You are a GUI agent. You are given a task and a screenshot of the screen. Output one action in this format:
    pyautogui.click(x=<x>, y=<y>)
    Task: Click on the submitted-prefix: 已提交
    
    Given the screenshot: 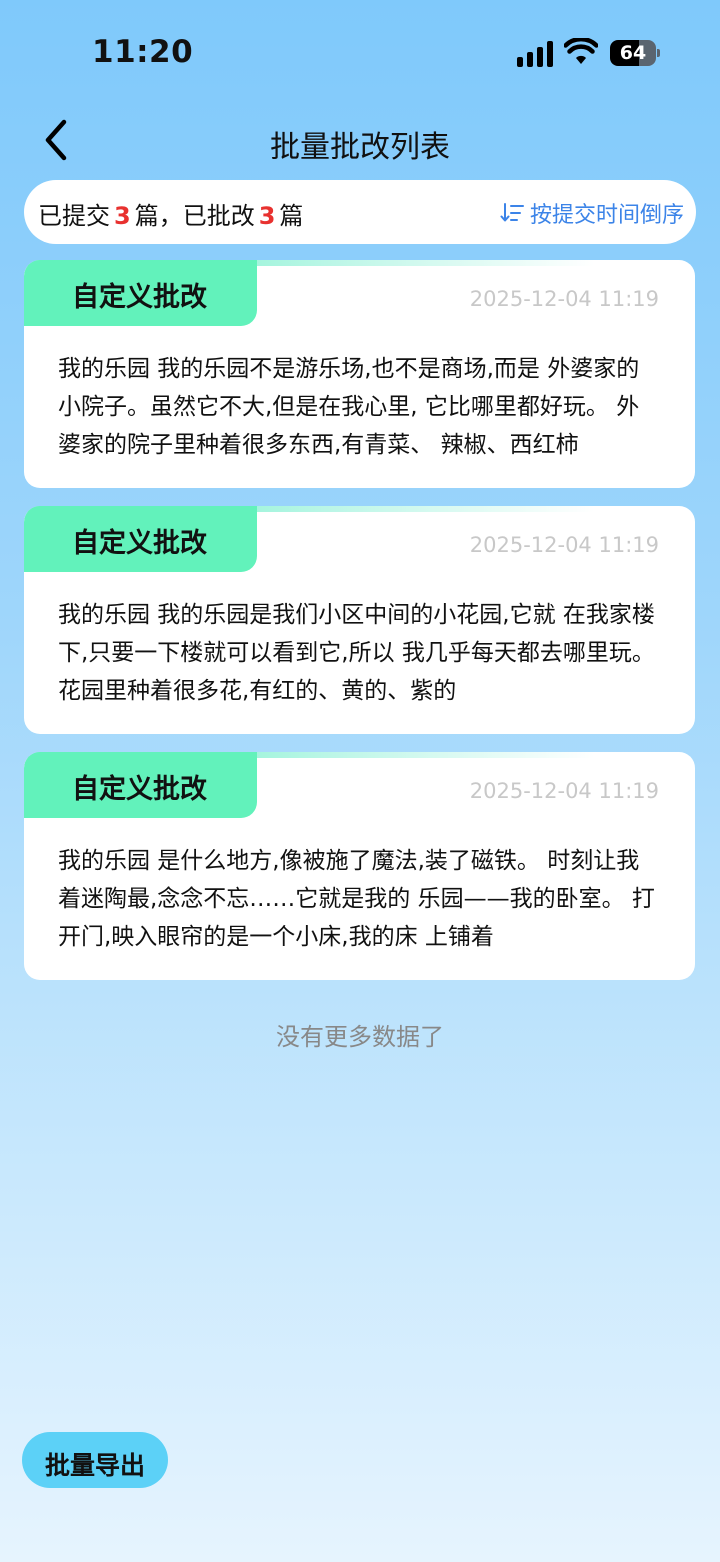 What is the action you would take?
    pyautogui.click(x=74, y=216)
    